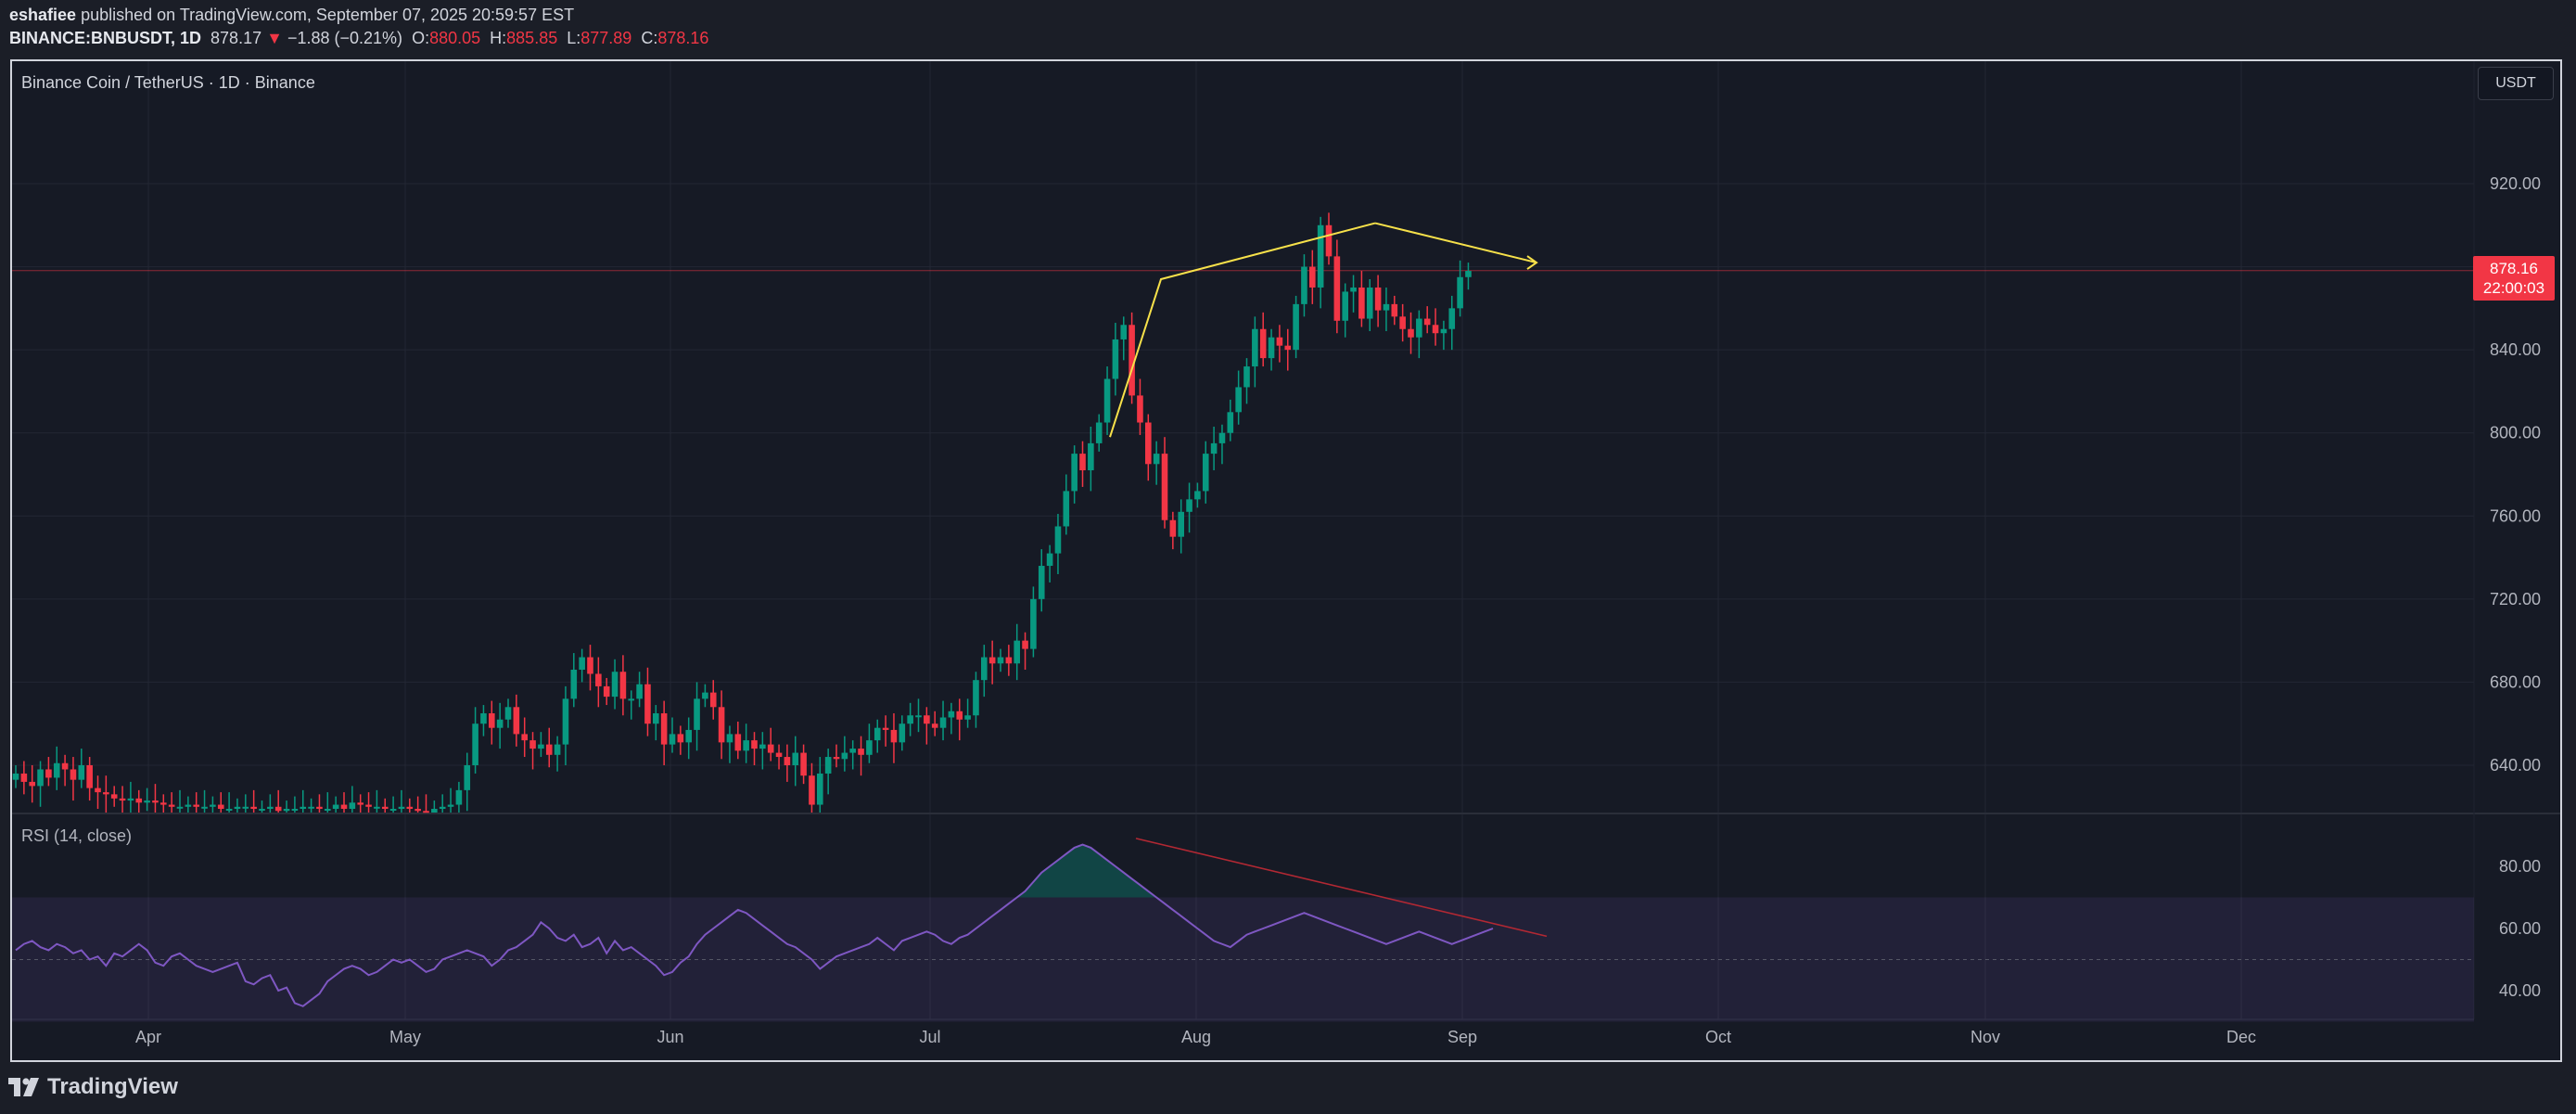 This screenshot has width=2576, height=1114. I want to click on tradingview-logo: TradingView, so click(93, 1087).